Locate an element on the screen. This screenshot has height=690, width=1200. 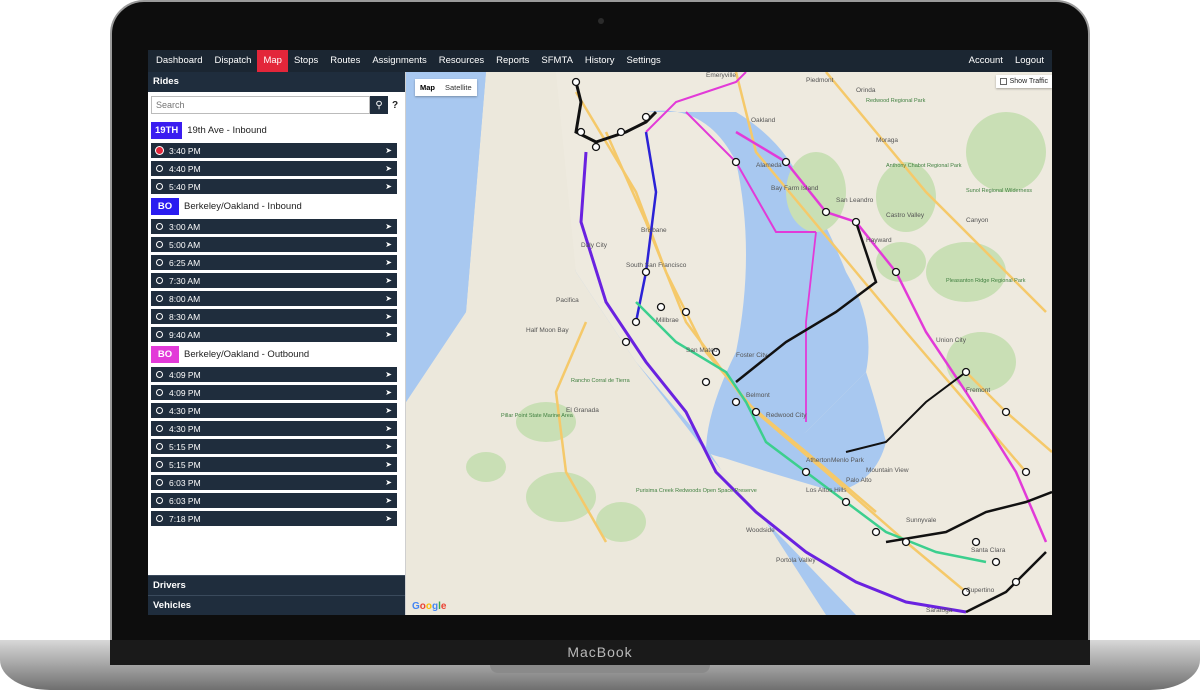
ride-row: 9:40 AM➤ is located at coordinates (274, 334).